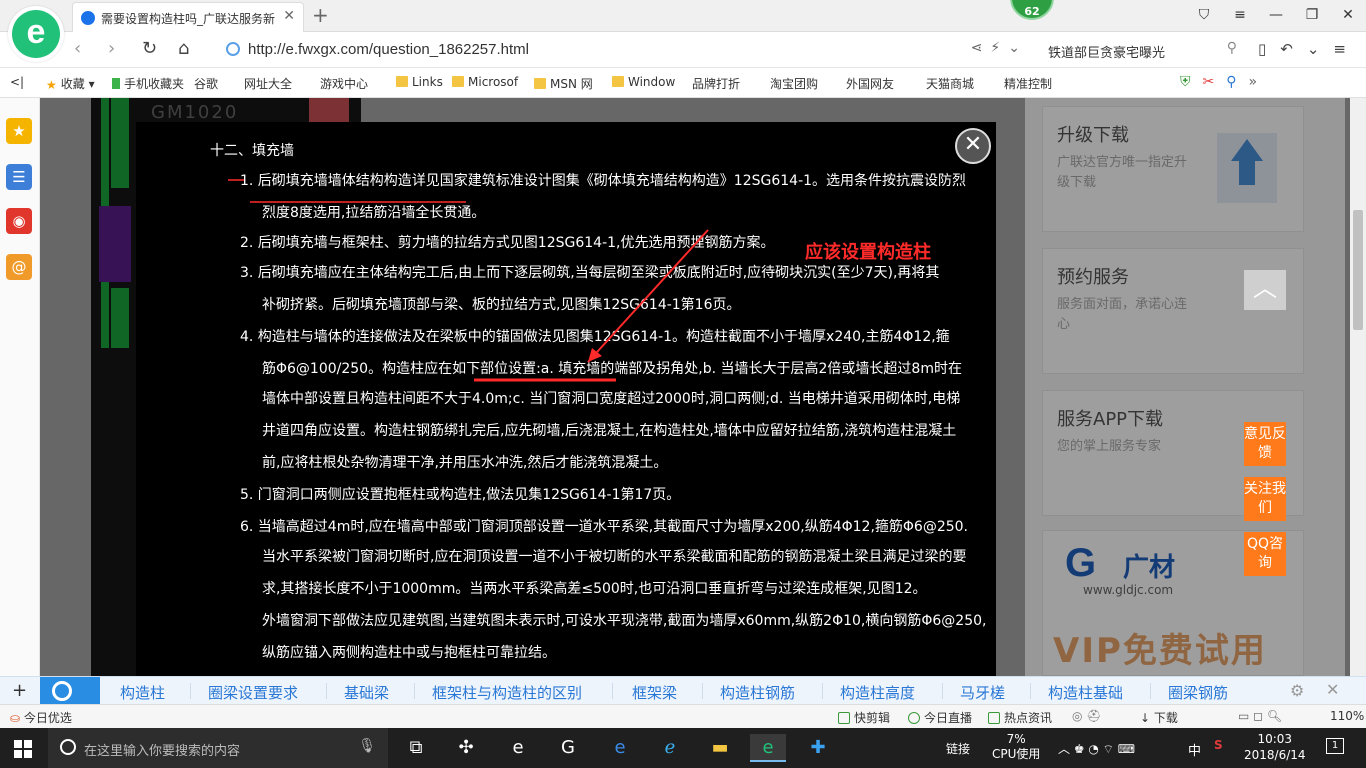  What do you see at coordinates (19, 131) in the screenshot?
I see `favorites-star-icon: ★` at bounding box center [19, 131].